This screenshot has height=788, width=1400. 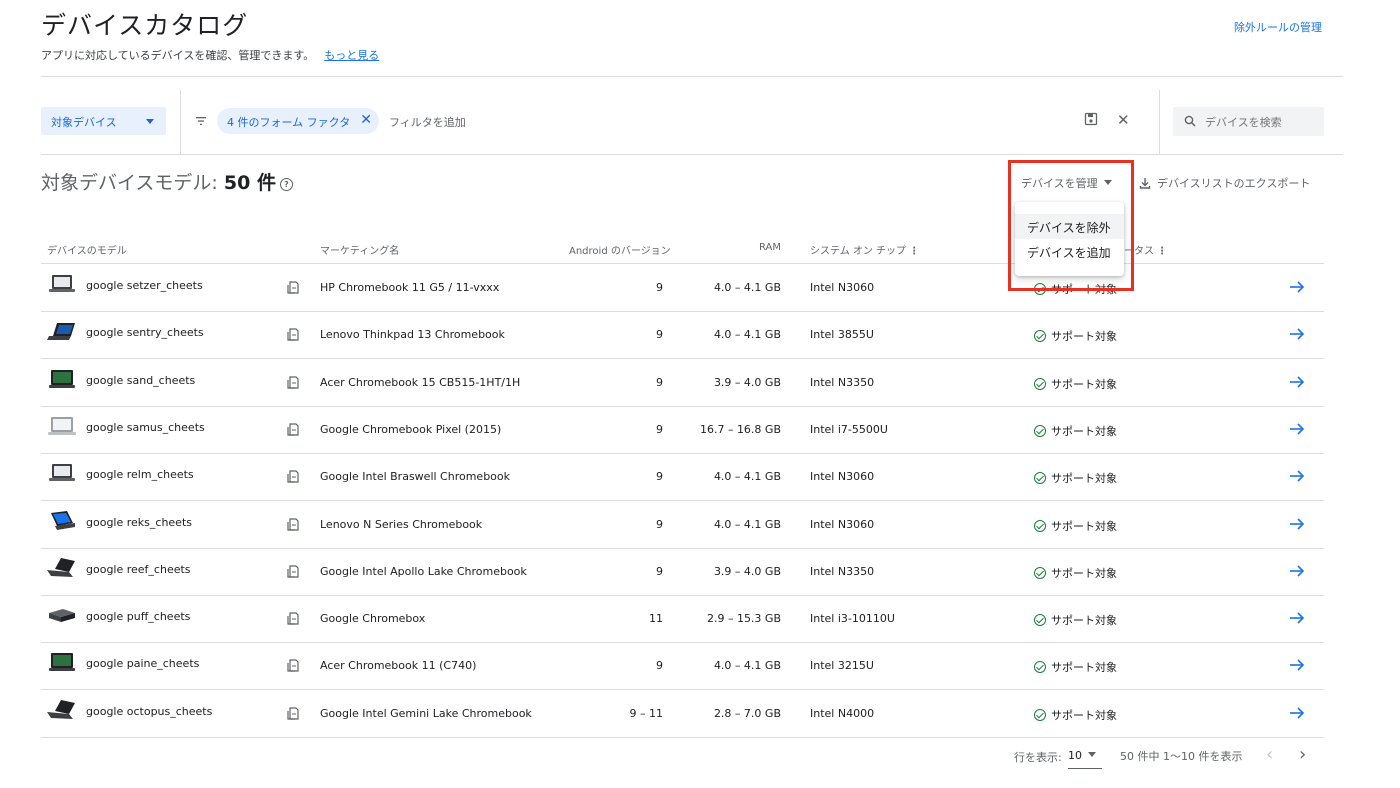 I want to click on device-model: google reks_cheets, so click(x=139, y=522).